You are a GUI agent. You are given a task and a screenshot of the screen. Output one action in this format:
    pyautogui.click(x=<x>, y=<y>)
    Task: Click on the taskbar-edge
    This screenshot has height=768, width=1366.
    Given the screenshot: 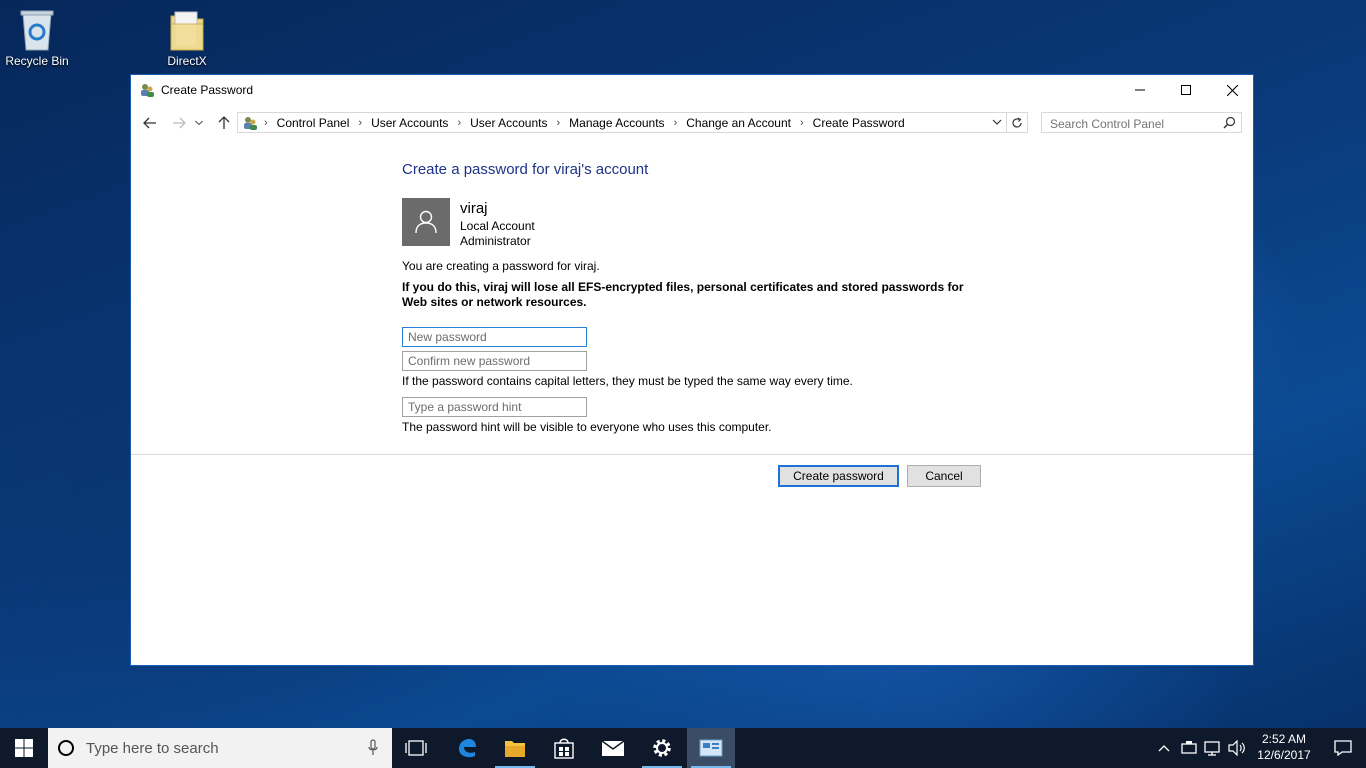 What is the action you would take?
    pyautogui.click(x=467, y=748)
    